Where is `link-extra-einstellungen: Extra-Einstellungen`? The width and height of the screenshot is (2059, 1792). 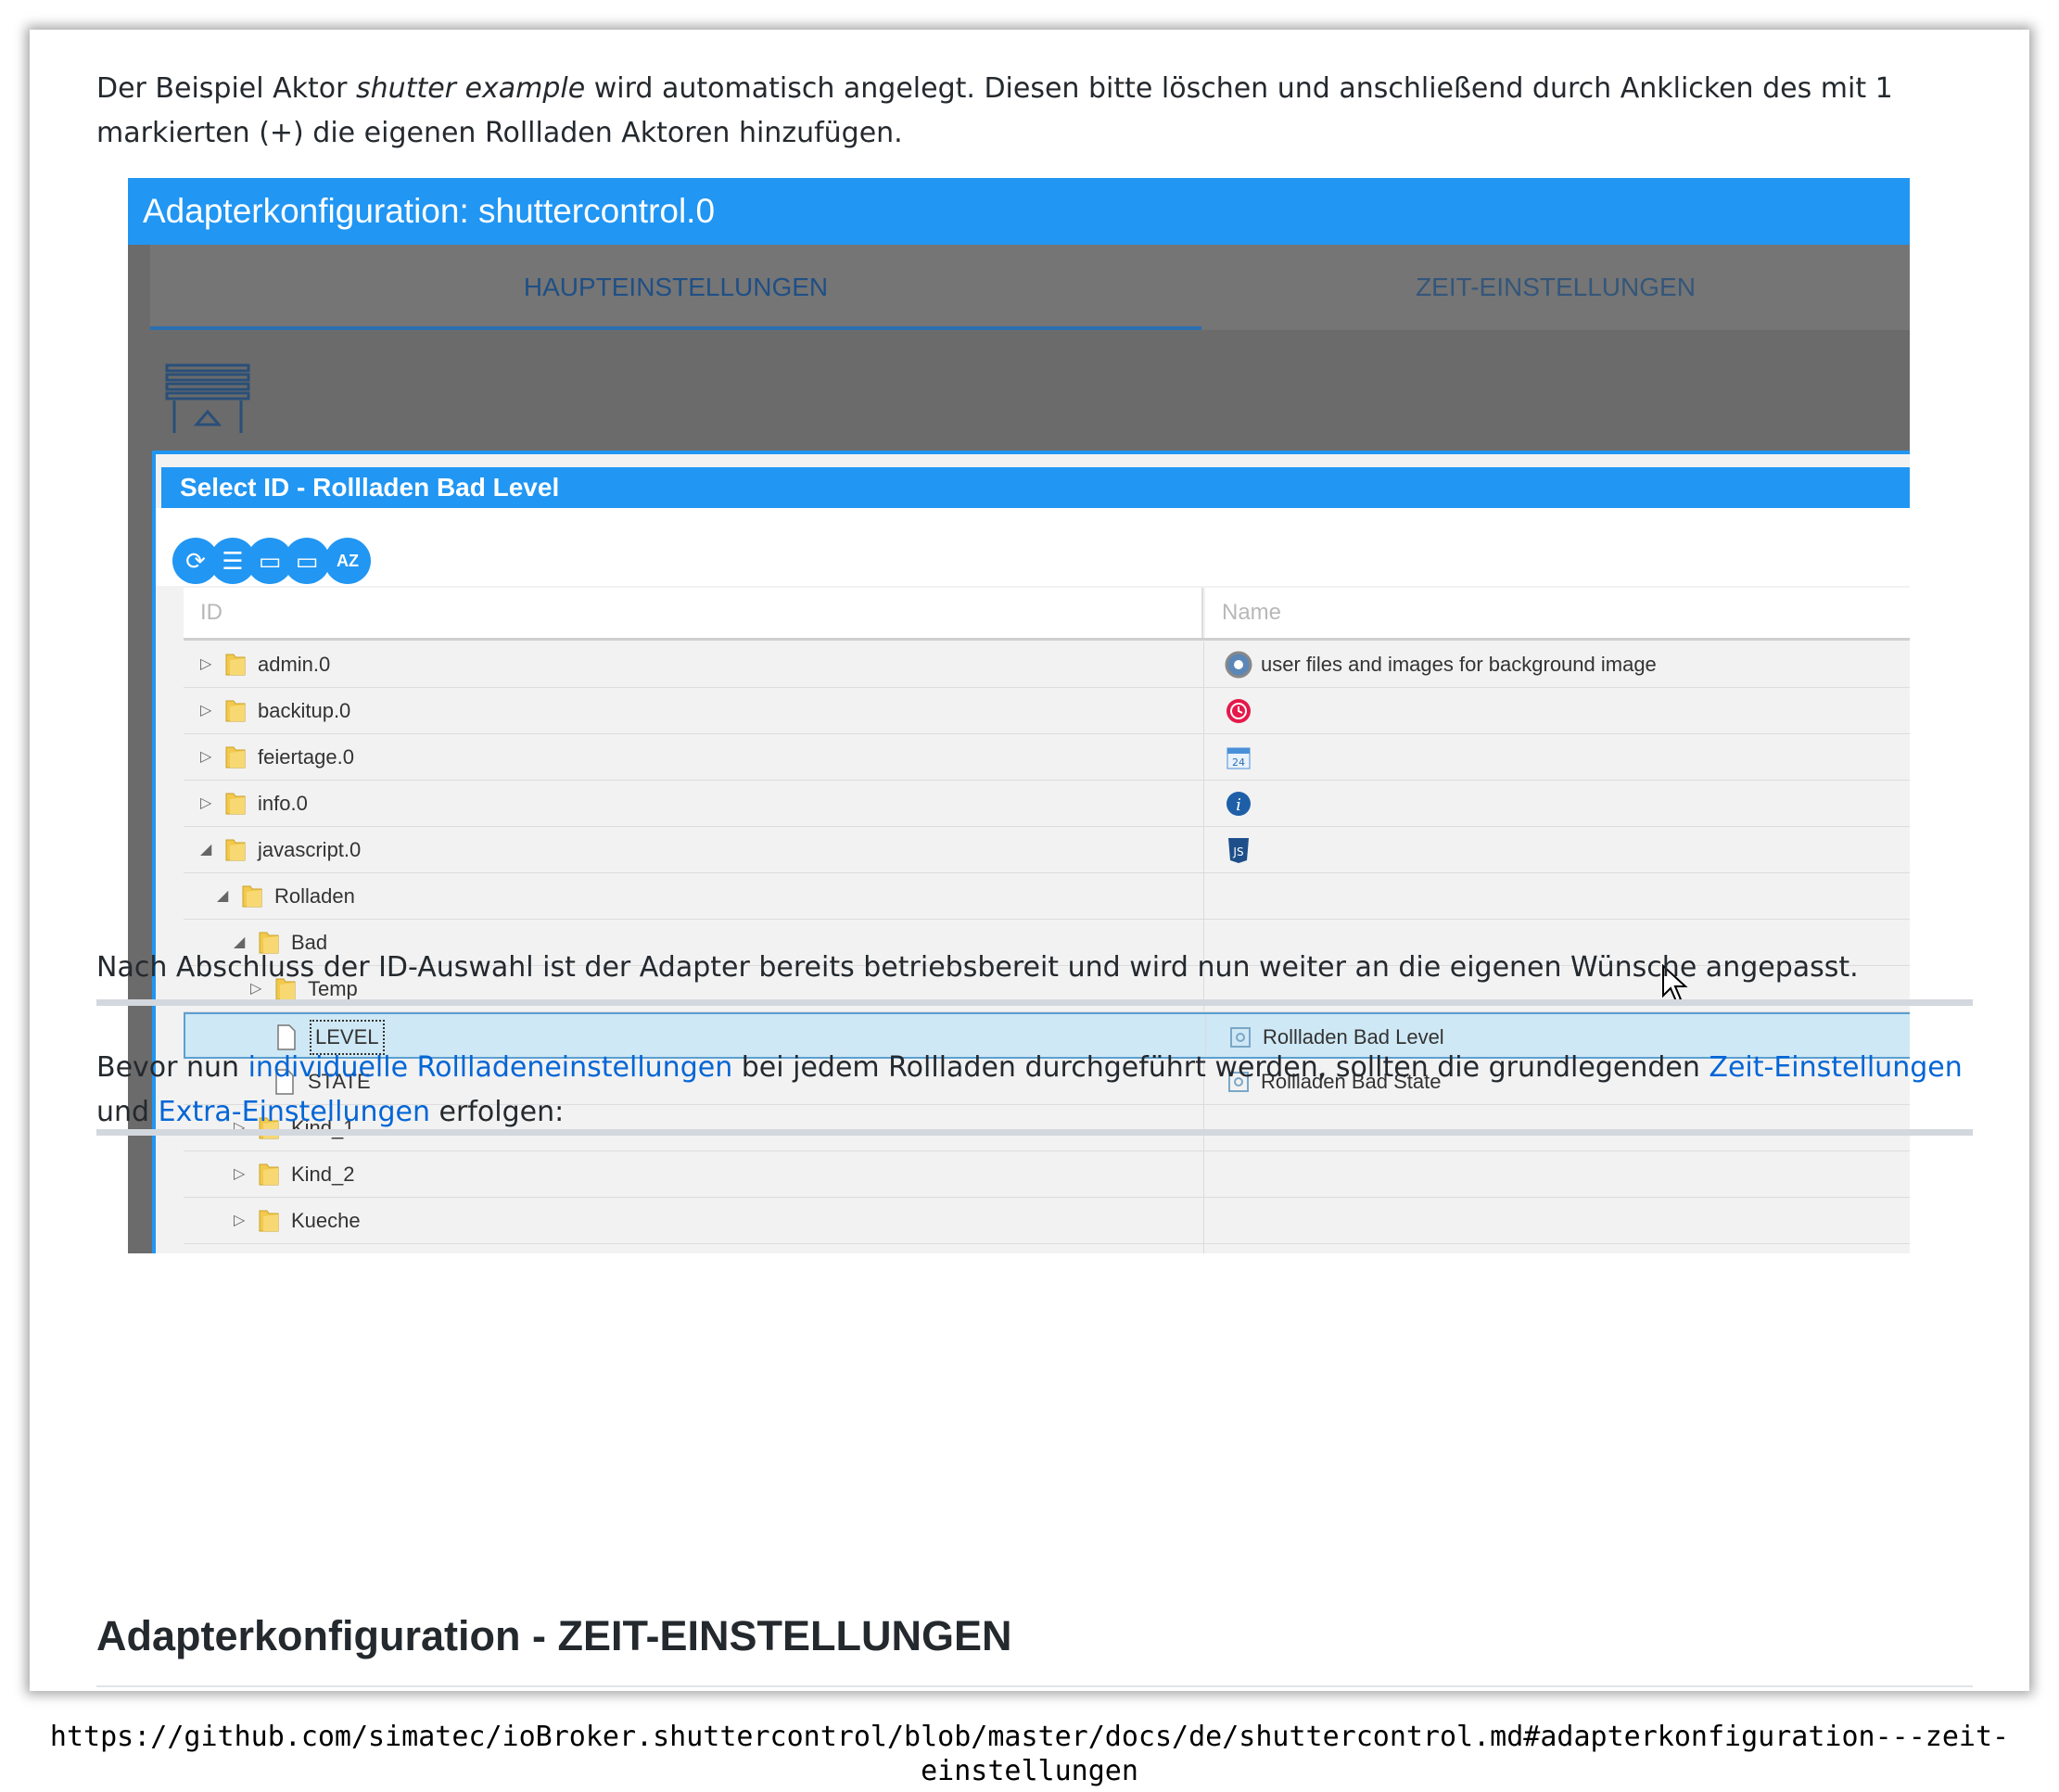 link-extra-einstellungen: Extra-Einstellungen is located at coordinates (294, 1112).